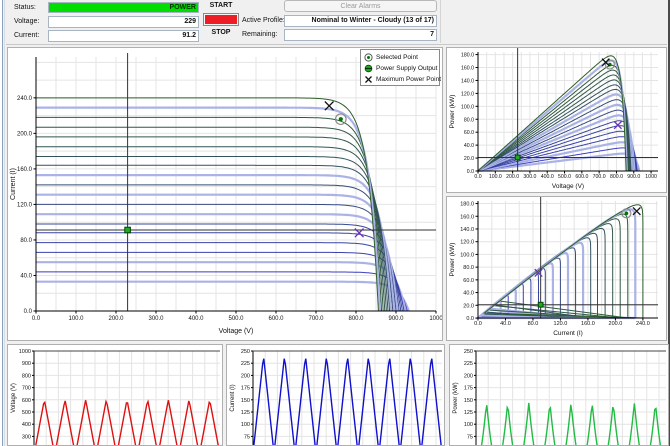 The height and width of the screenshot is (446, 670). I want to click on power-history-strip-panel: 2502252001751501251007550Power (kW), so click(559, 395).